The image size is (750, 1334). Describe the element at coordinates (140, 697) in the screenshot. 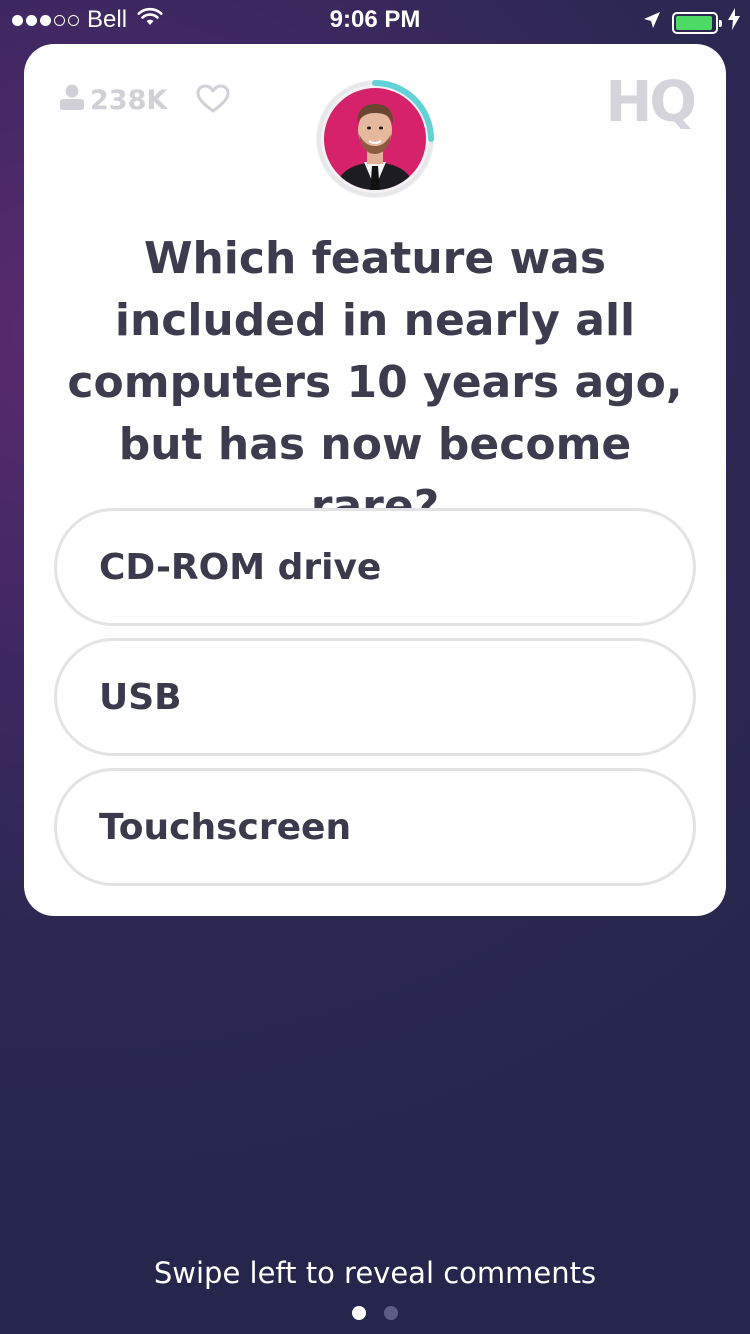

I see `answer-option-label: USB` at that location.